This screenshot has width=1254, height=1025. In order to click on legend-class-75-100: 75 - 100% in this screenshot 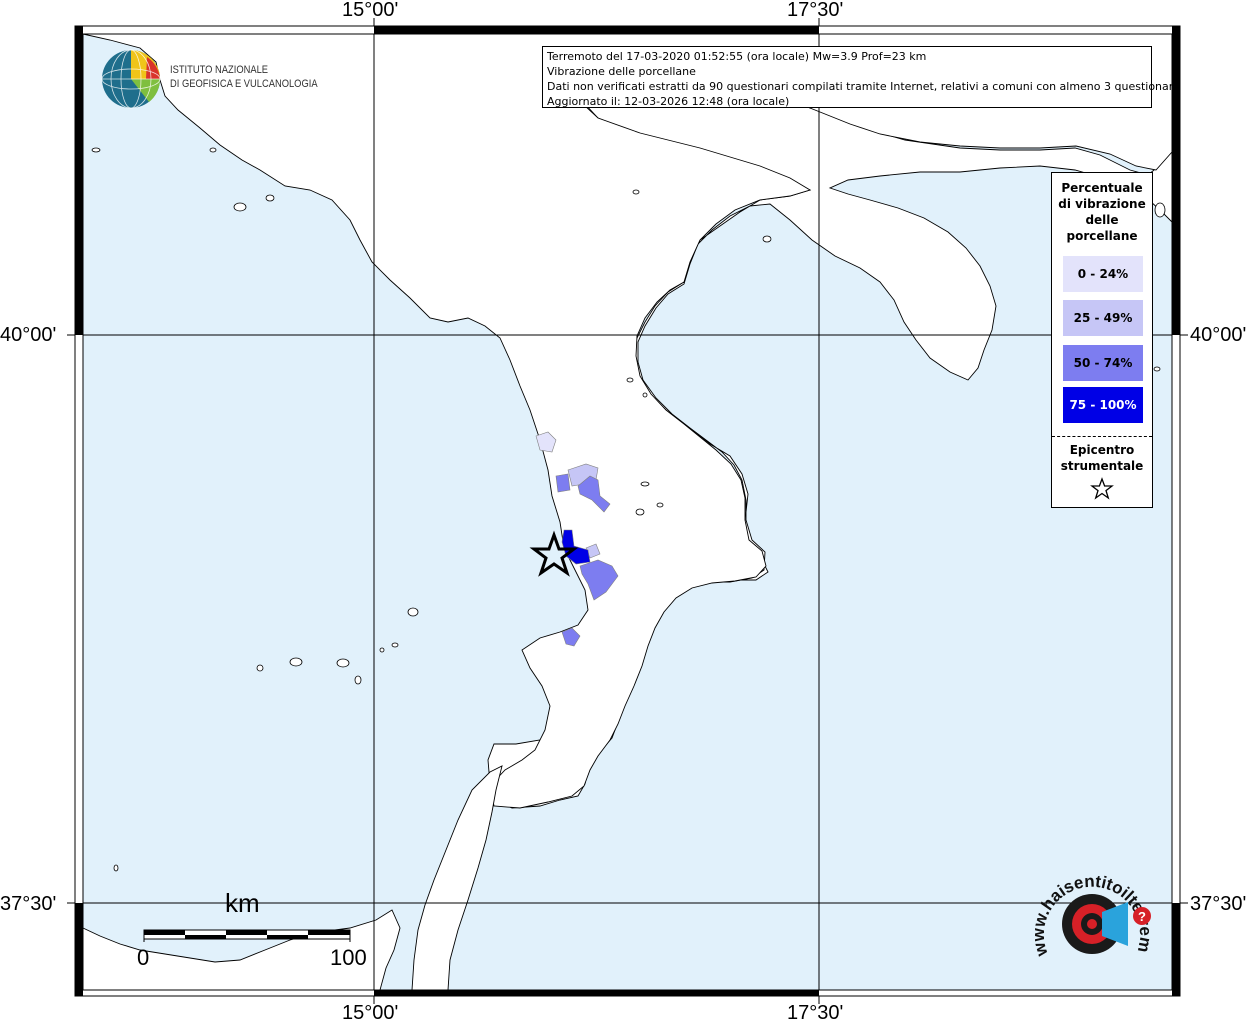, I will do `click(1103, 405)`.